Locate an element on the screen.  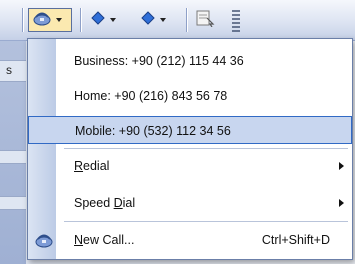
dial-button is located at coordinates (50, 20).